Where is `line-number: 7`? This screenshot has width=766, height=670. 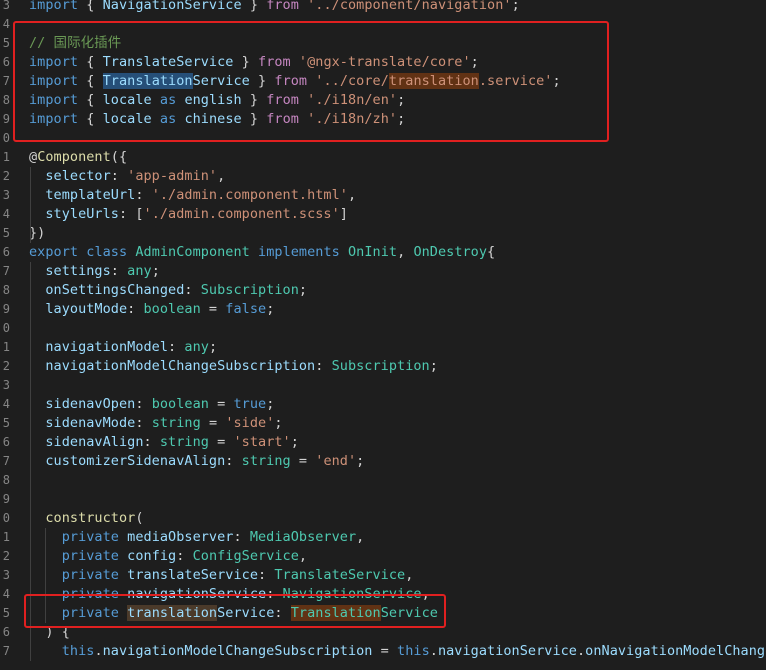 line-number: 7 is located at coordinates (6, 271).